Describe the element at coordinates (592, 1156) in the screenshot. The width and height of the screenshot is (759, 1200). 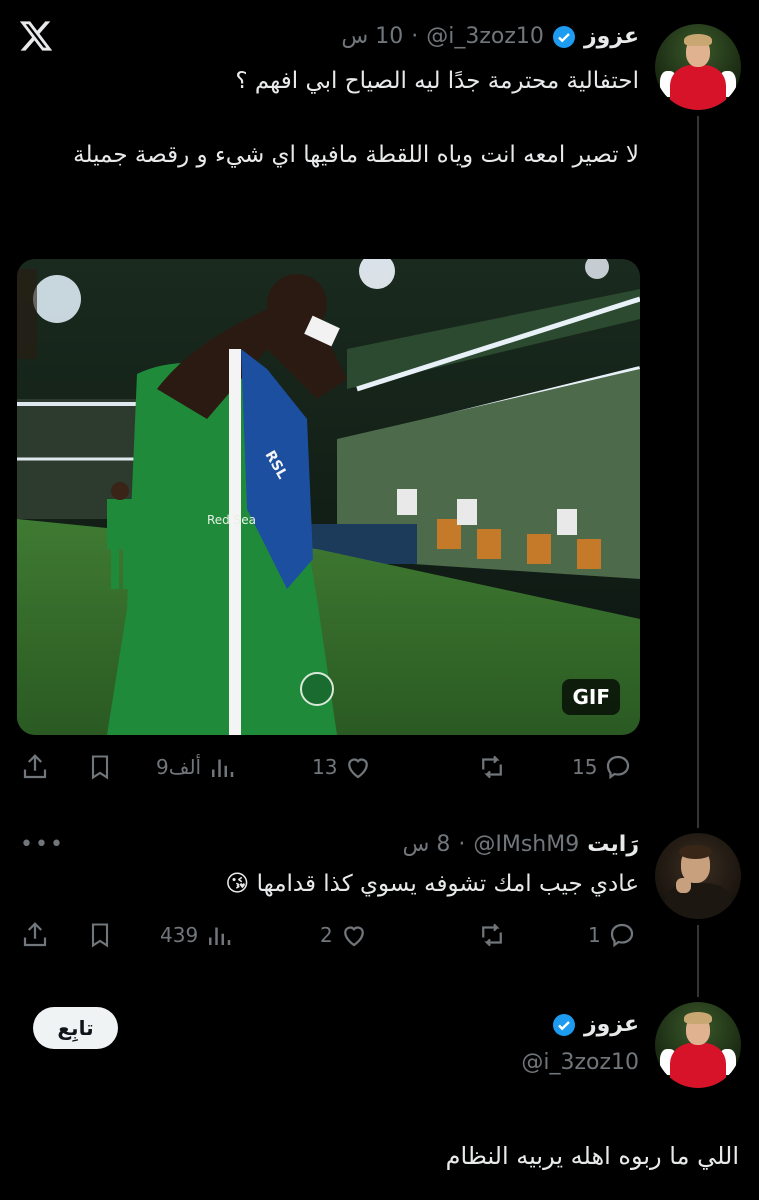
I see `tweet-text: اللي ما ربوه اهله يربيه النظام` at that location.